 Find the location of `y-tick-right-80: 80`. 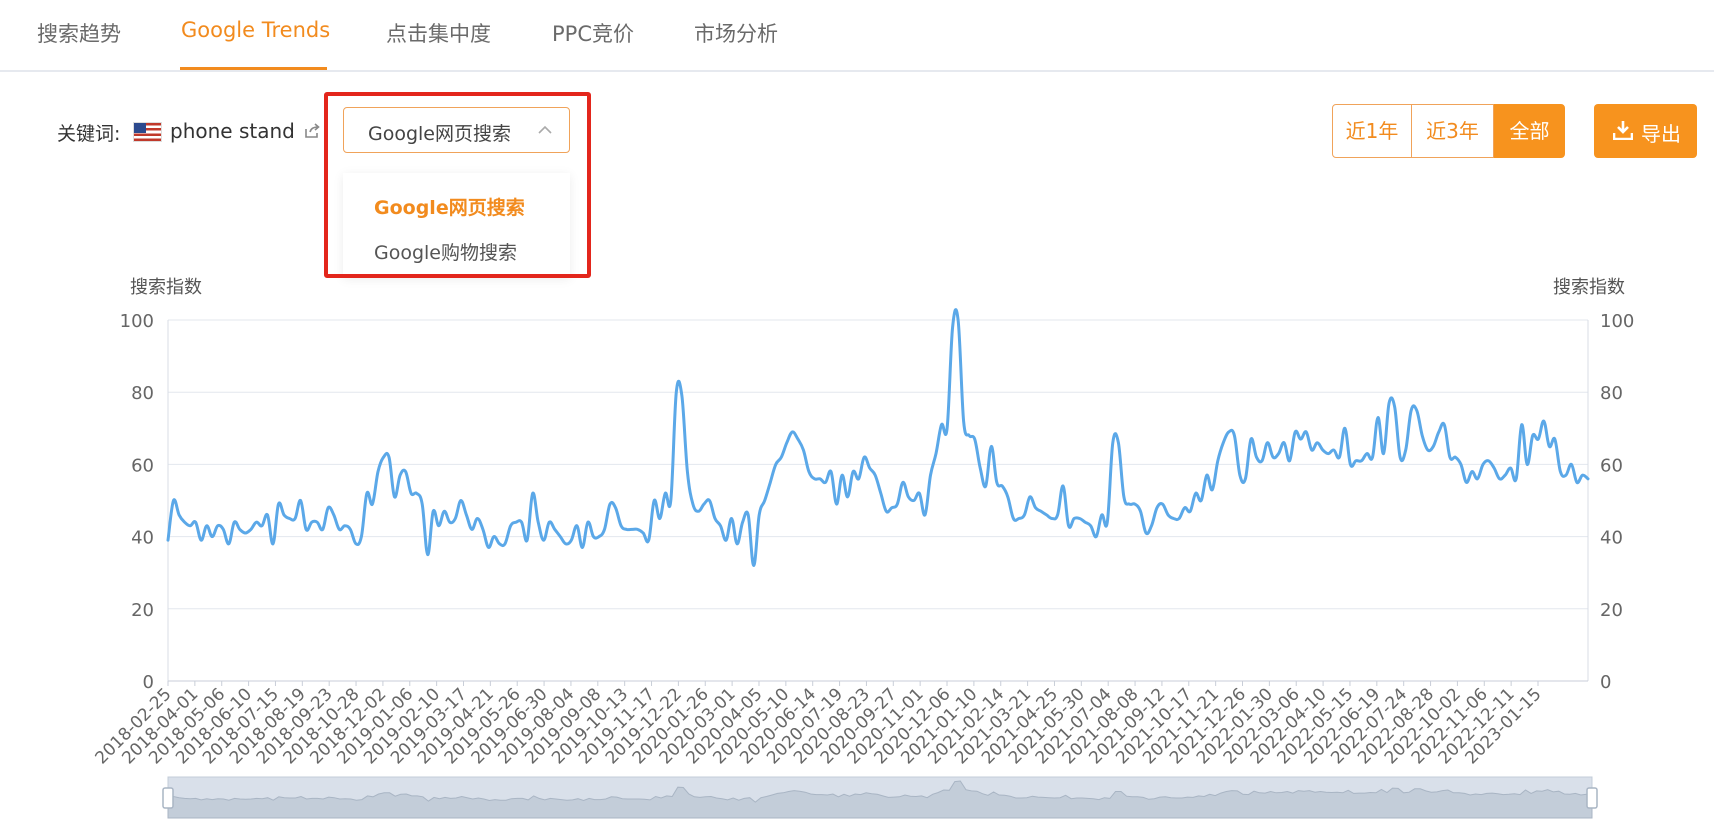

y-tick-right-80: 80 is located at coordinates (1611, 393).